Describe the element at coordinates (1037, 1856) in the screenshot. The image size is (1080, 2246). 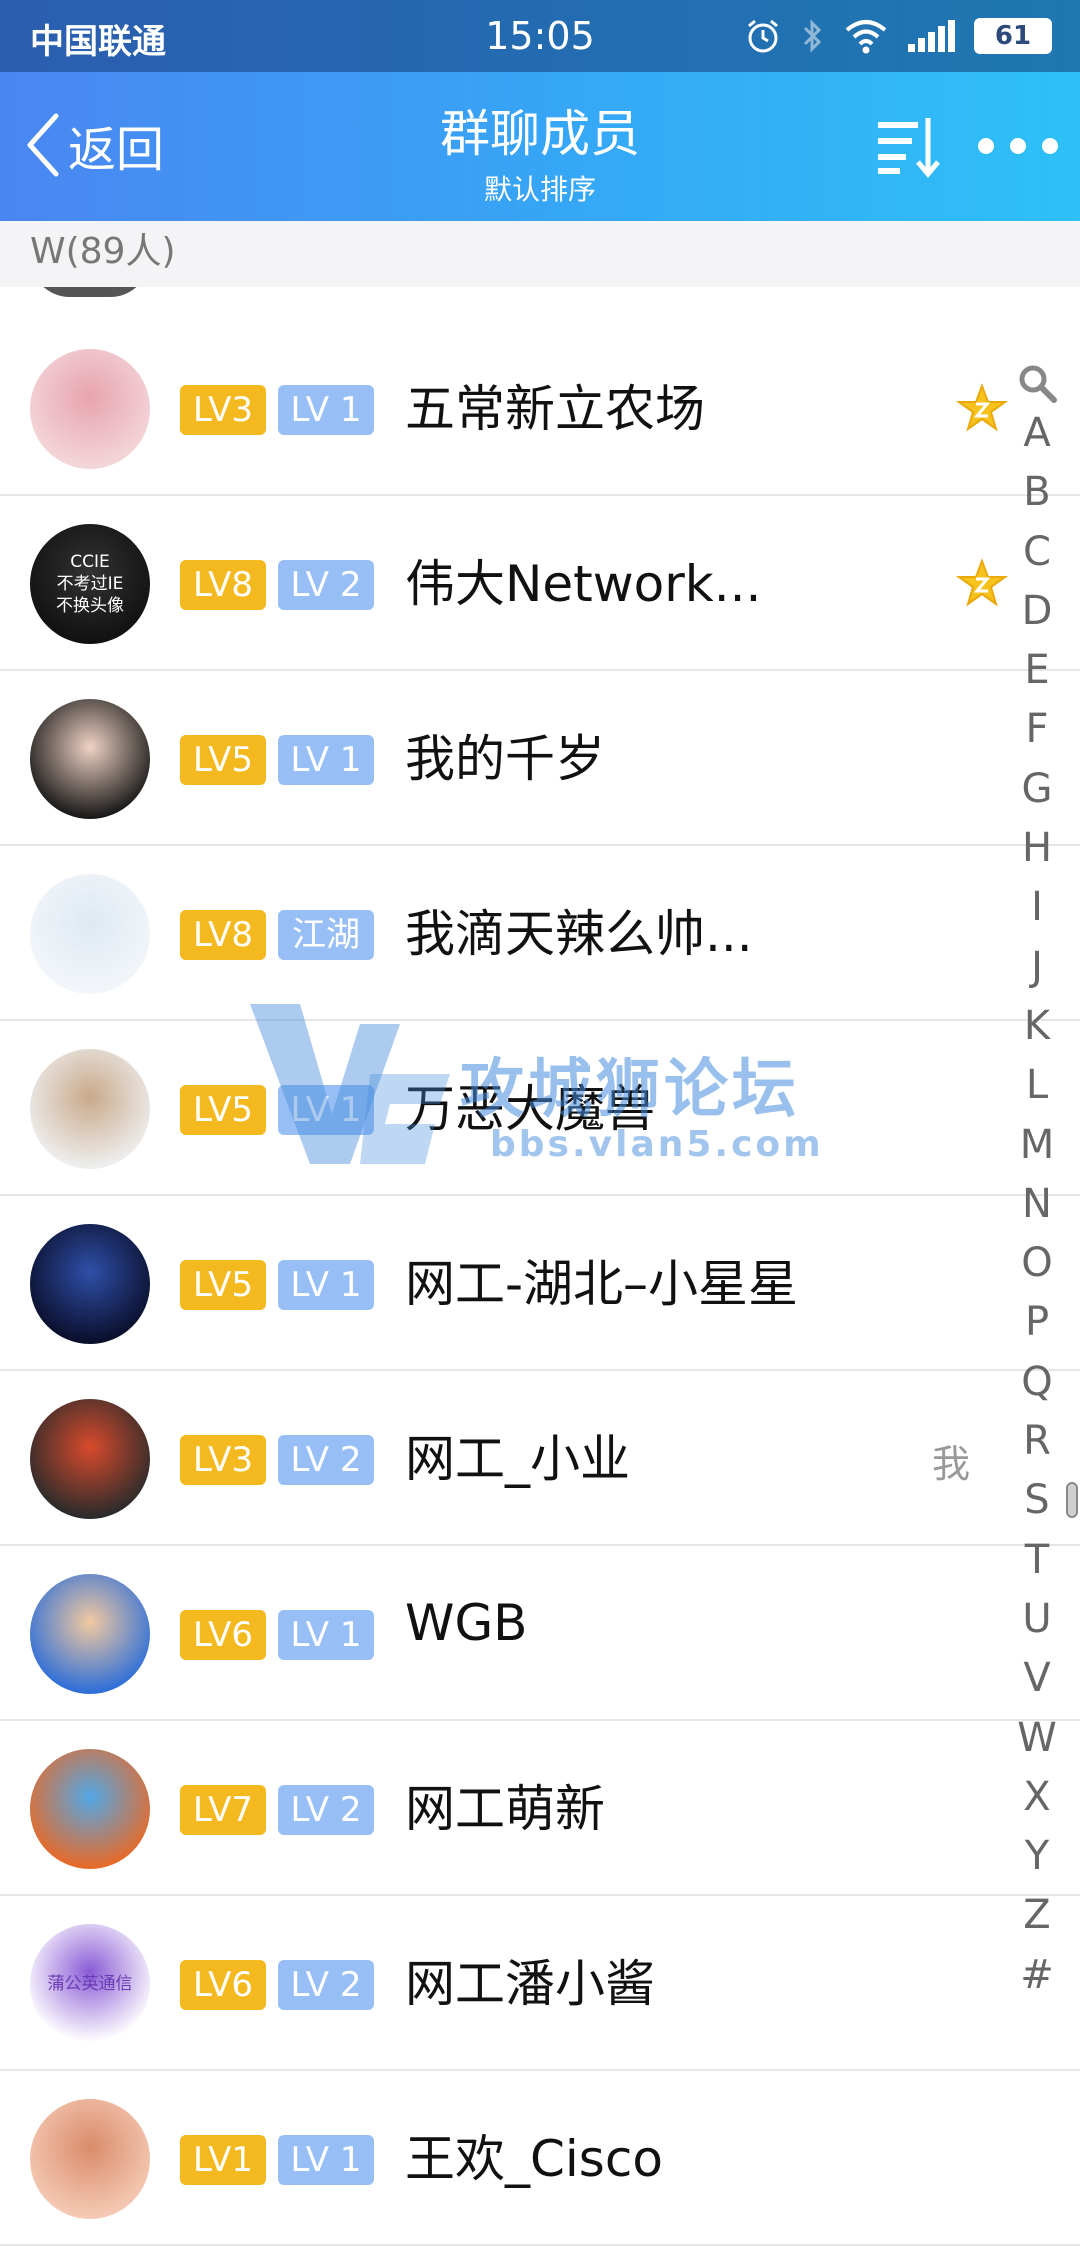
I see `index-letter: Y` at that location.